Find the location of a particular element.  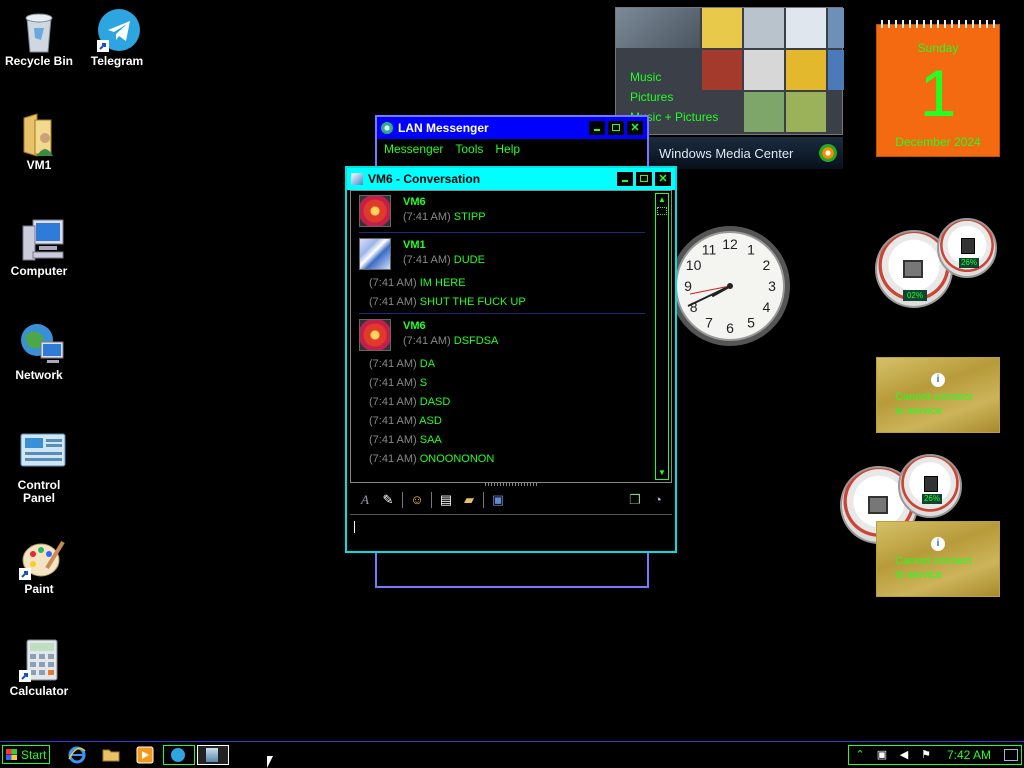

media-player-icon is located at coordinates (145, 755).